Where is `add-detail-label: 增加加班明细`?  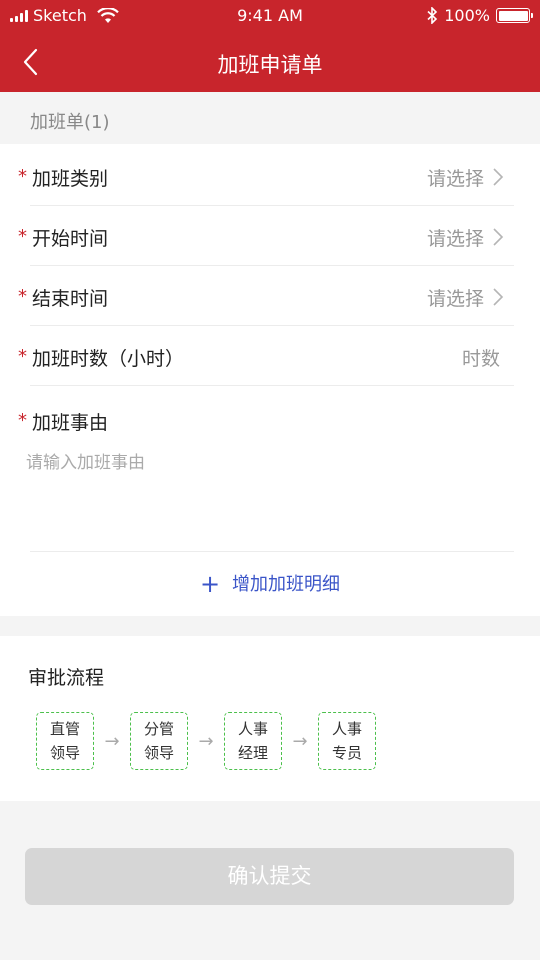
add-detail-label: 增加加班明细 is located at coordinates (286, 584).